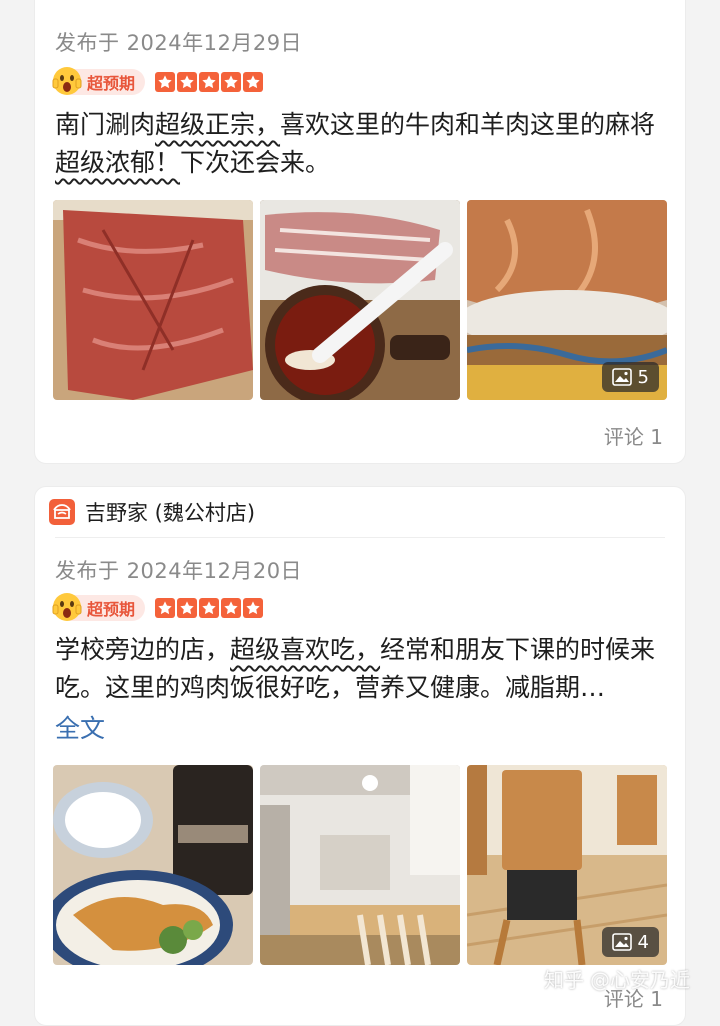  I want to click on review-text-part: 学校旁边的店，, so click(143, 649).